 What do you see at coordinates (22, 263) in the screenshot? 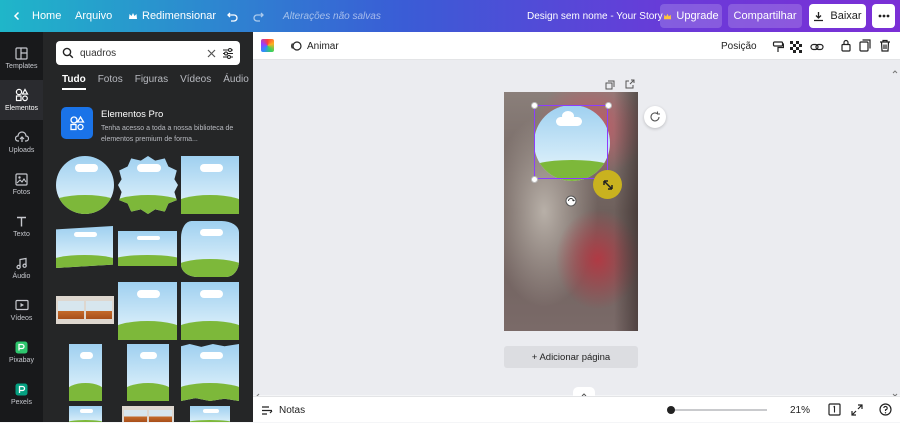
I see `music-icon` at bounding box center [22, 263].